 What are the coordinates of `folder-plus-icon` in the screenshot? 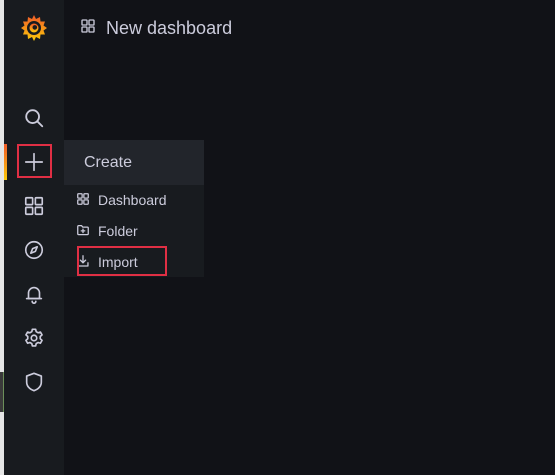 It's located at (83, 231).